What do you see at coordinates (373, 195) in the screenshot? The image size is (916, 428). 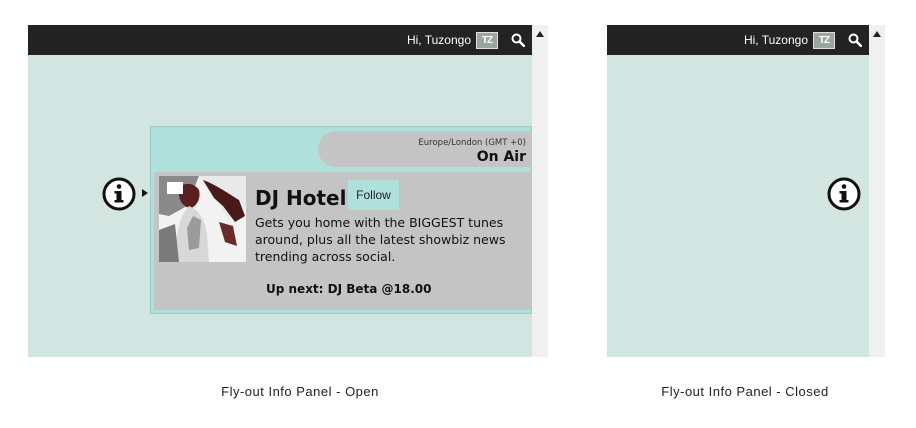 I see `follow-button: Follow` at bounding box center [373, 195].